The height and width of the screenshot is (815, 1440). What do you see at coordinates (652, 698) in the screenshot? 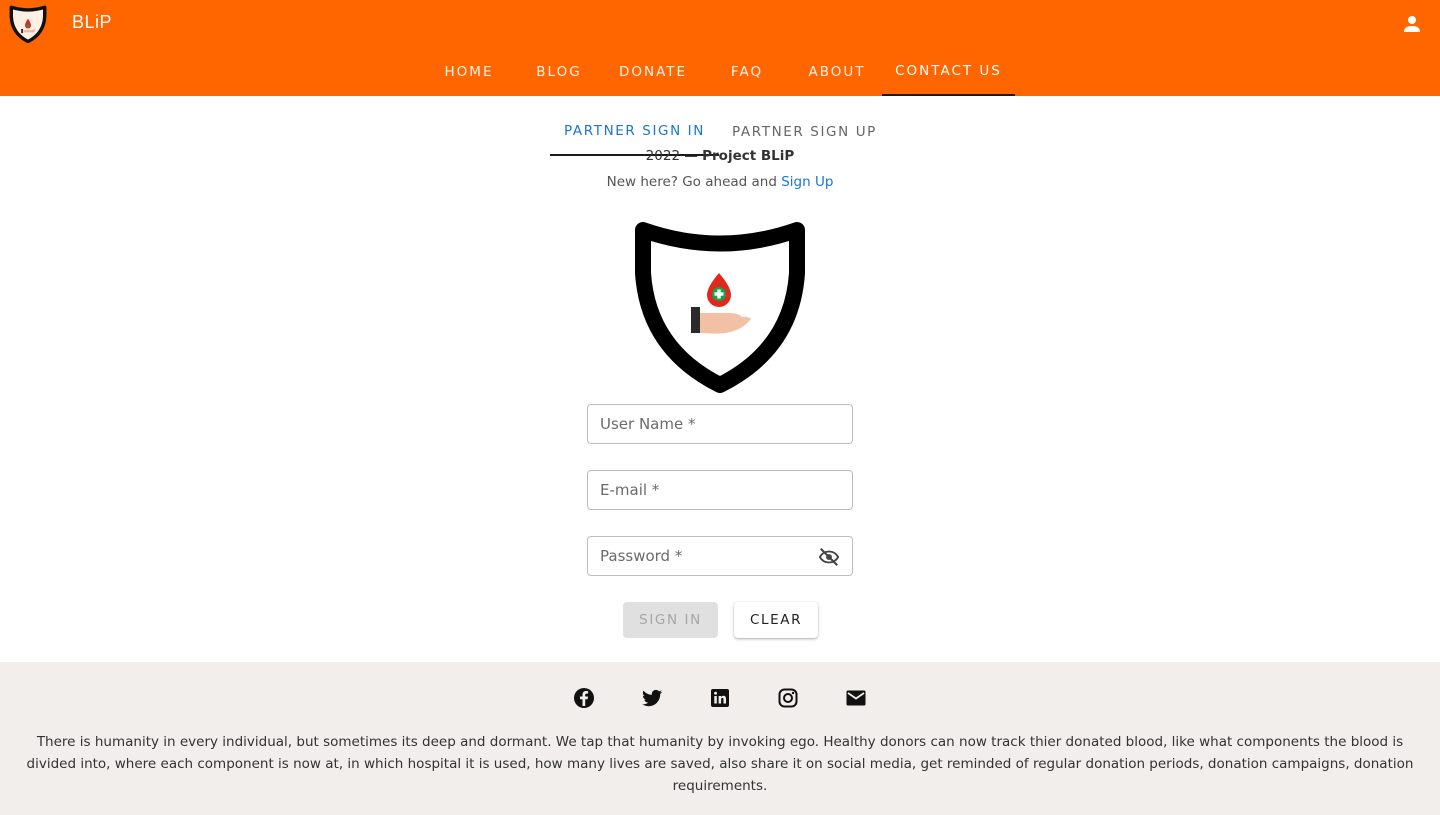
I see `twitter-icon` at bounding box center [652, 698].